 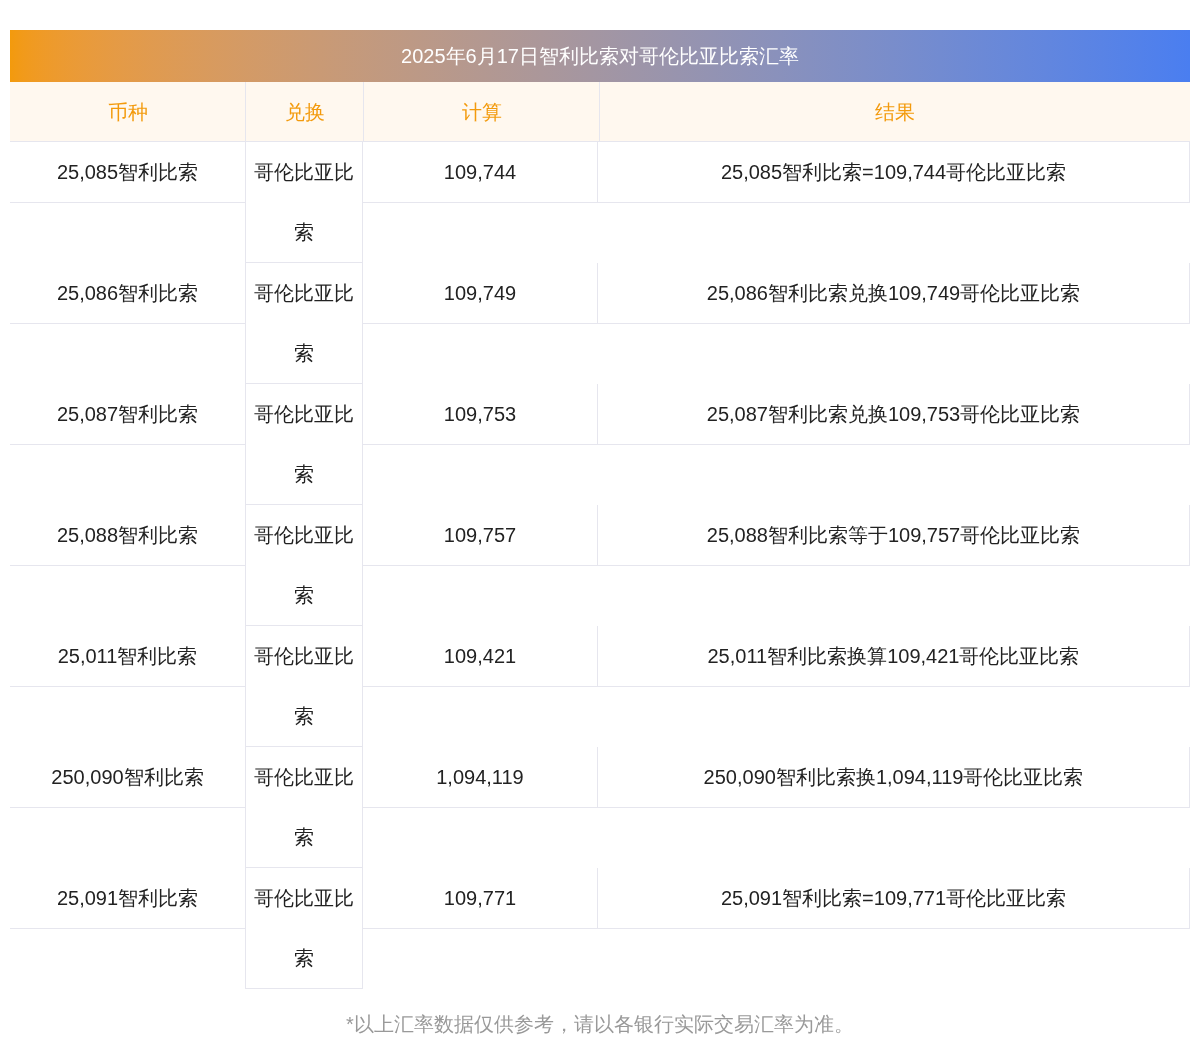 I want to click on table-cell: 250,090智利比索, so click(x=127, y=777).